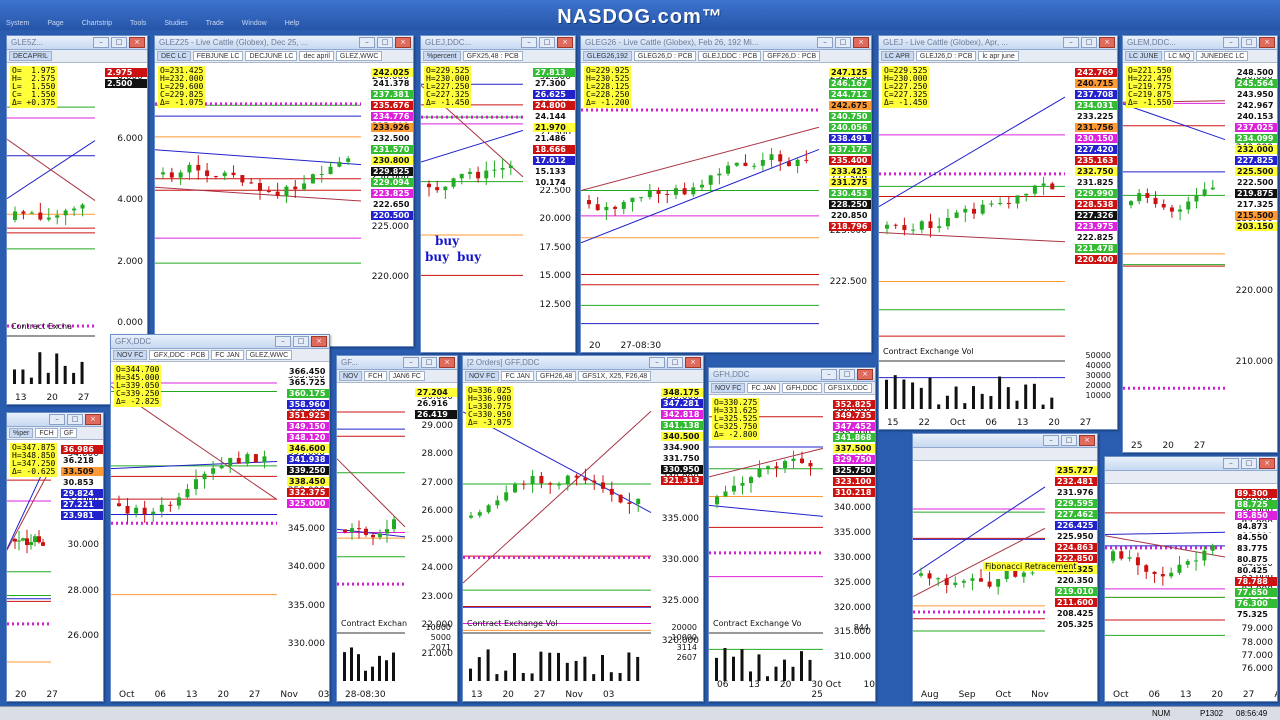 The image size is (1280, 720). I want to click on chart-tab: GFX25,48 : PCB, so click(492, 56).